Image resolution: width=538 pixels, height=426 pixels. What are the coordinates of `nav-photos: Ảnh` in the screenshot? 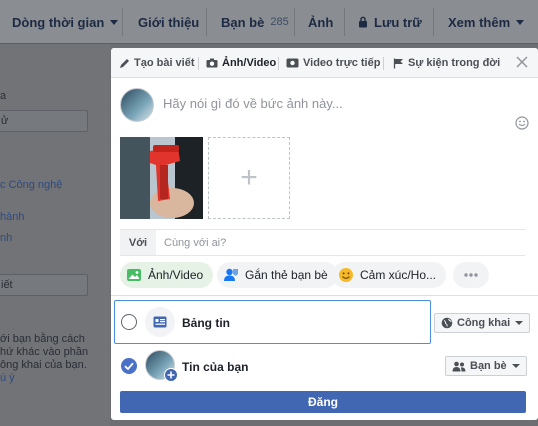 It's located at (320, 22).